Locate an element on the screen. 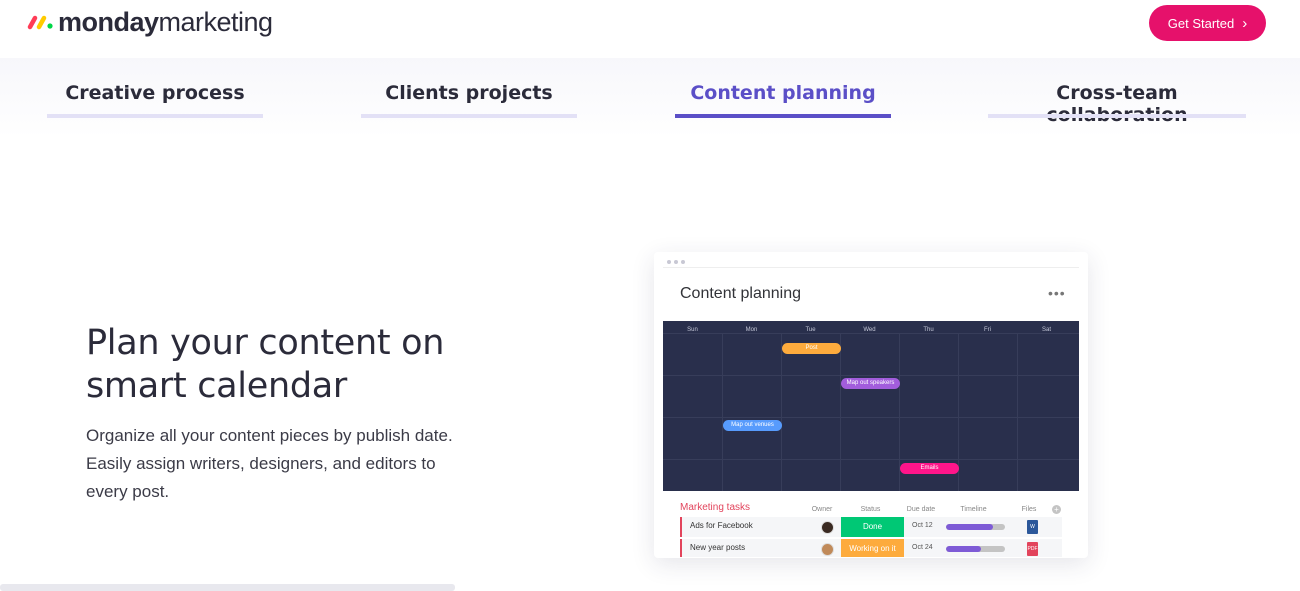  chevron-right-icon: › is located at coordinates (1245, 23).